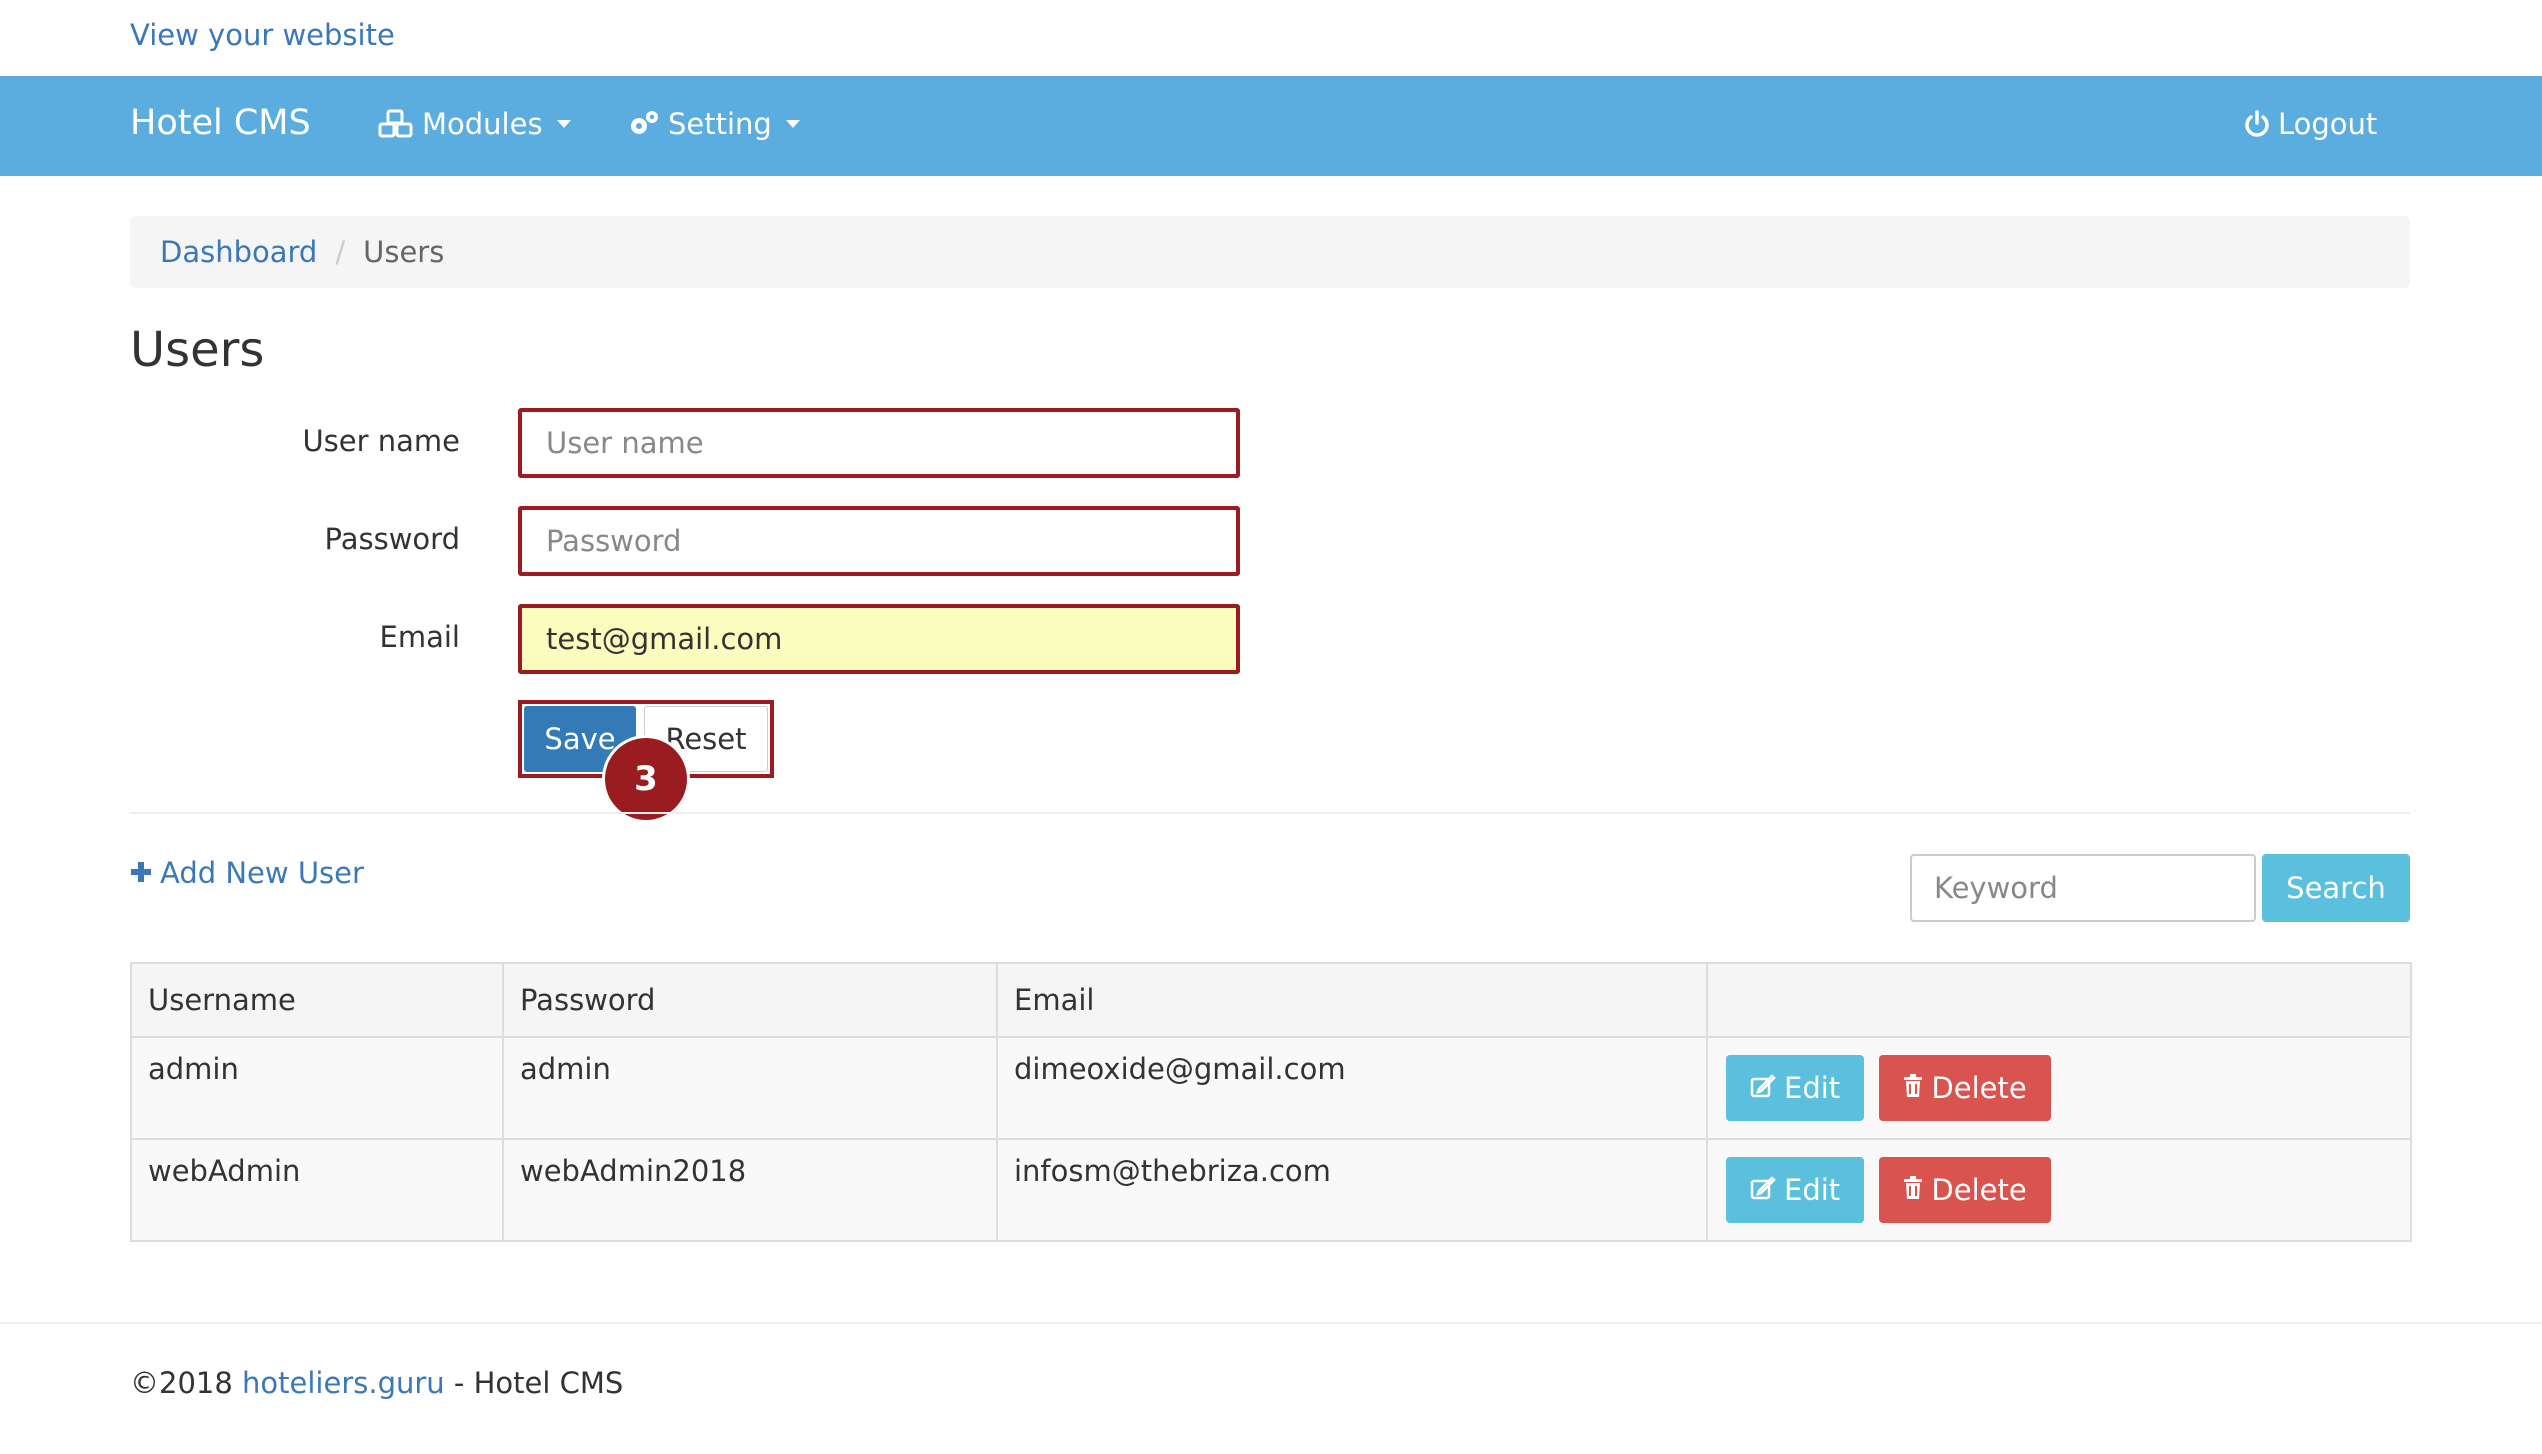 This screenshot has width=2542, height=1454. I want to click on modules-menu: Modules, so click(474, 124).